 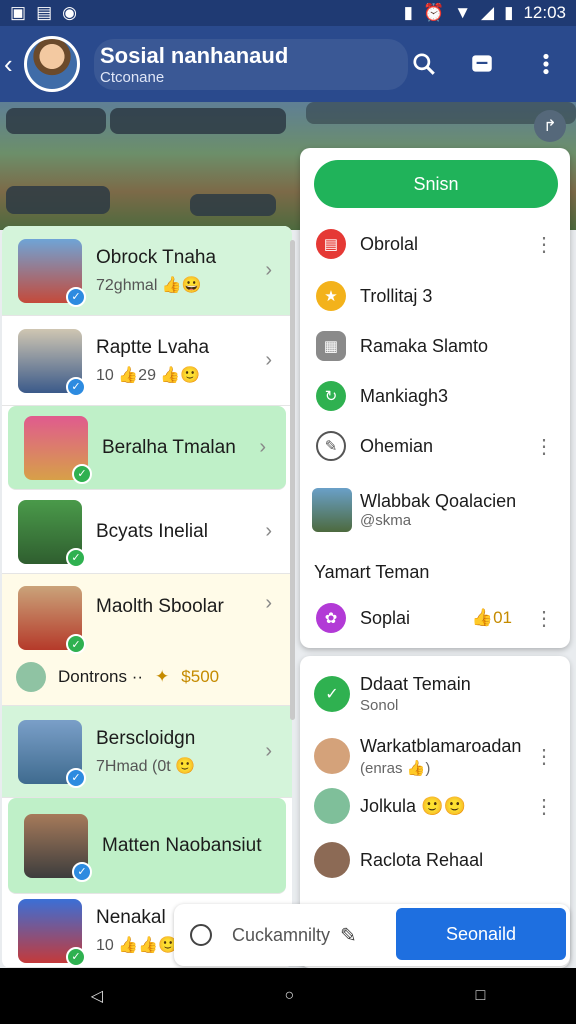 I want to click on friend-row: Raclota Rehaal, so click(x=435, y=860).